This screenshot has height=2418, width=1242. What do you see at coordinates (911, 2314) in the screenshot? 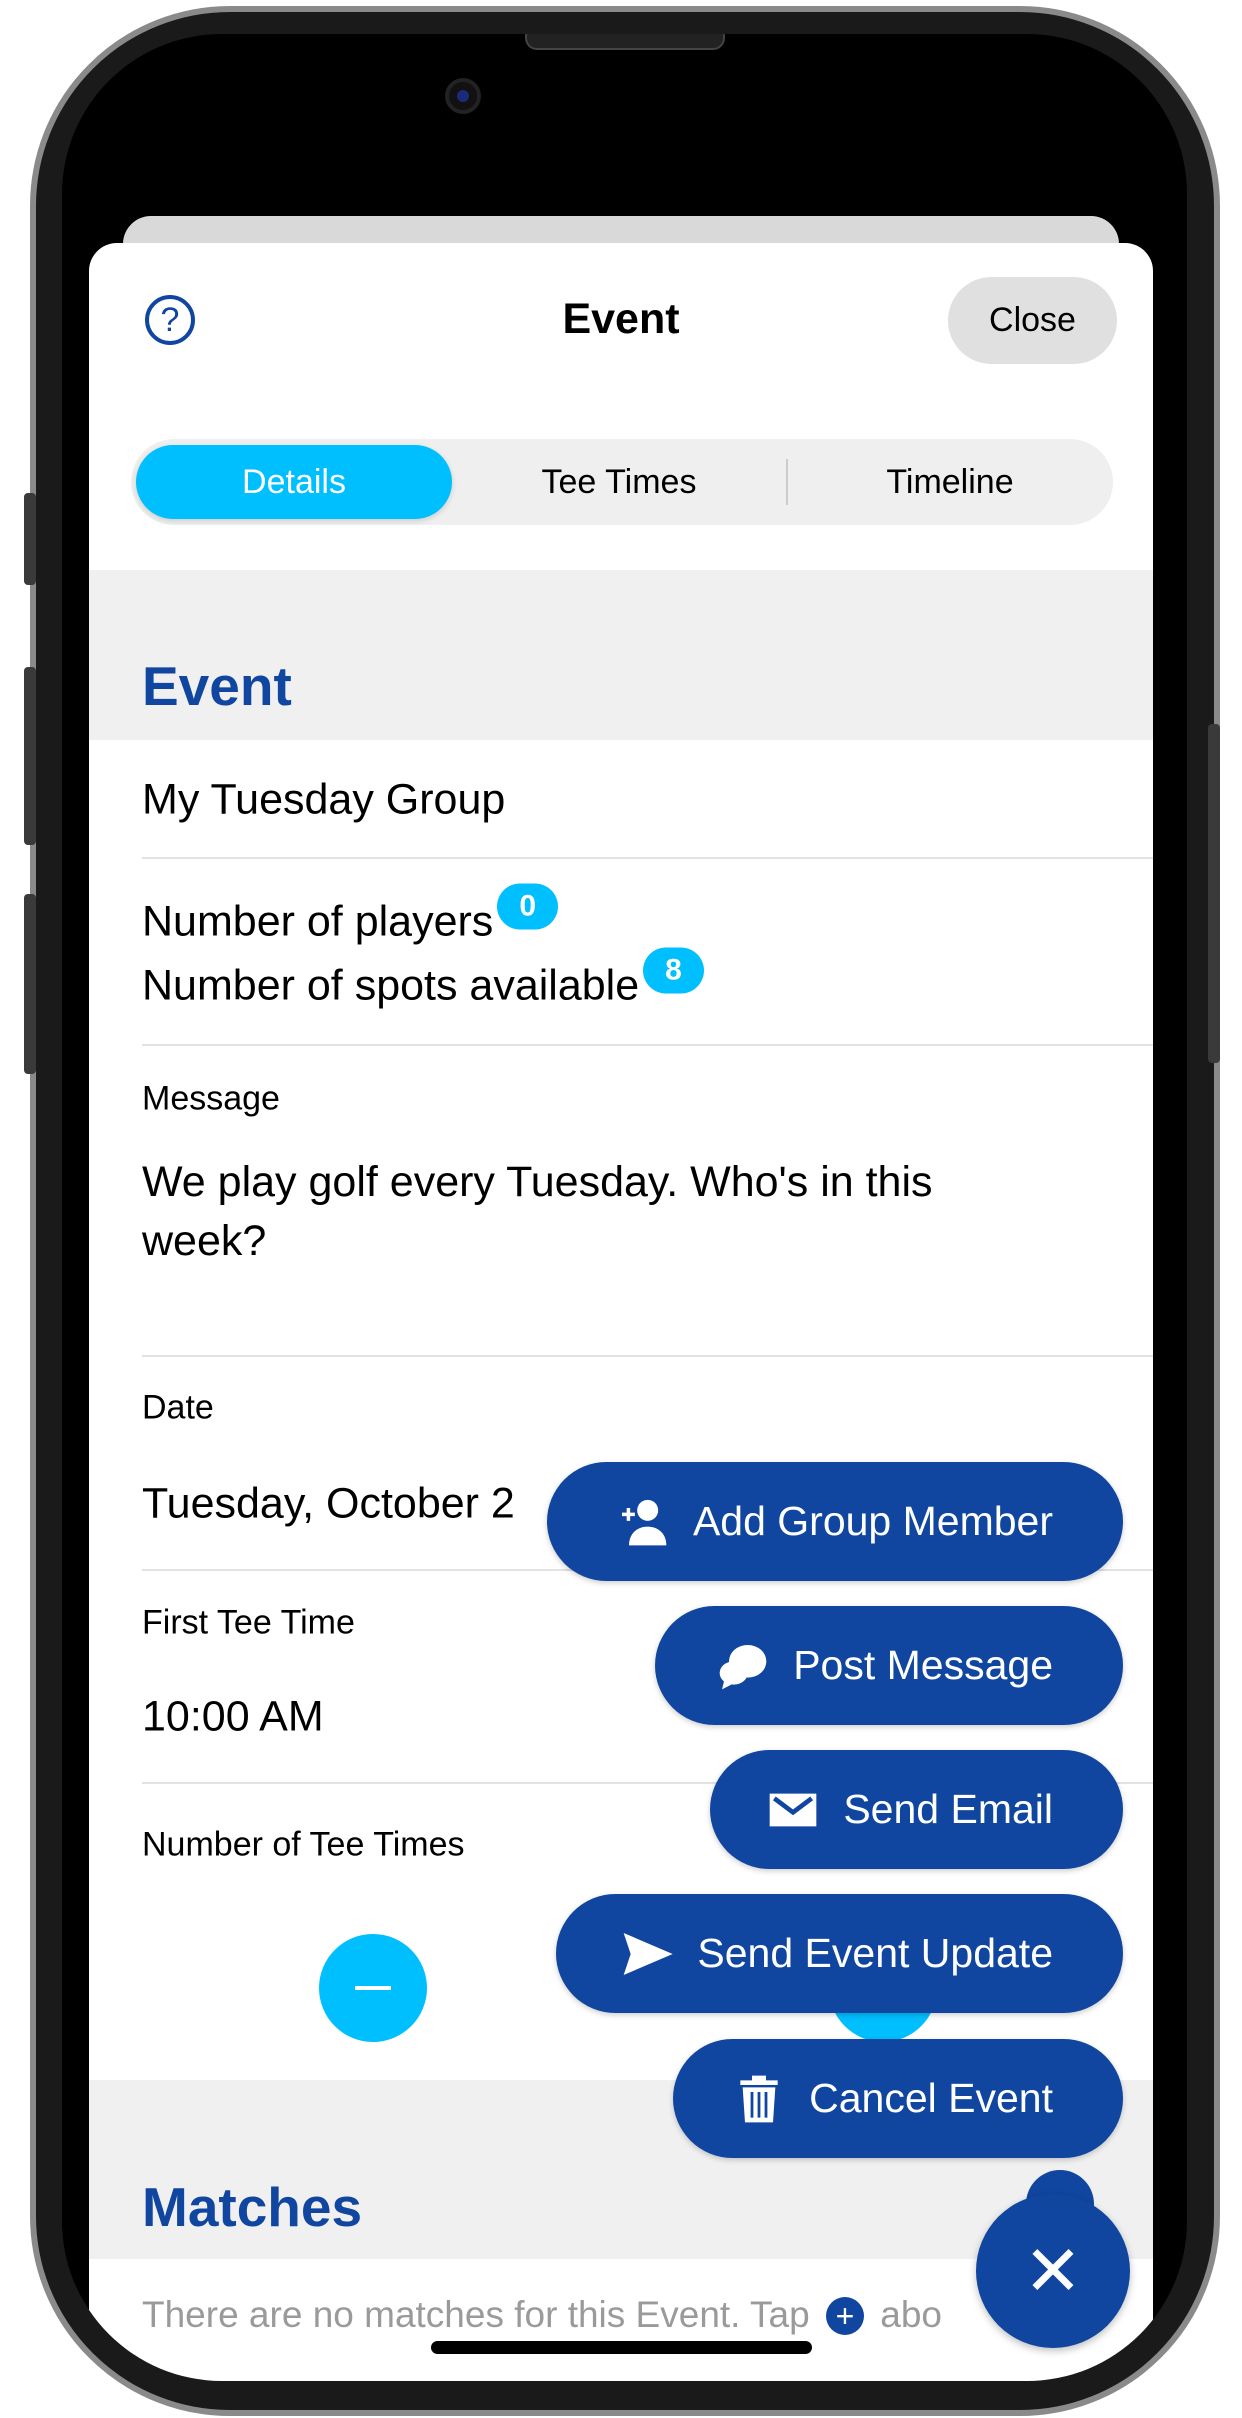
I see `no-matches-text-end: abo` at bounding box center [911, 2314].